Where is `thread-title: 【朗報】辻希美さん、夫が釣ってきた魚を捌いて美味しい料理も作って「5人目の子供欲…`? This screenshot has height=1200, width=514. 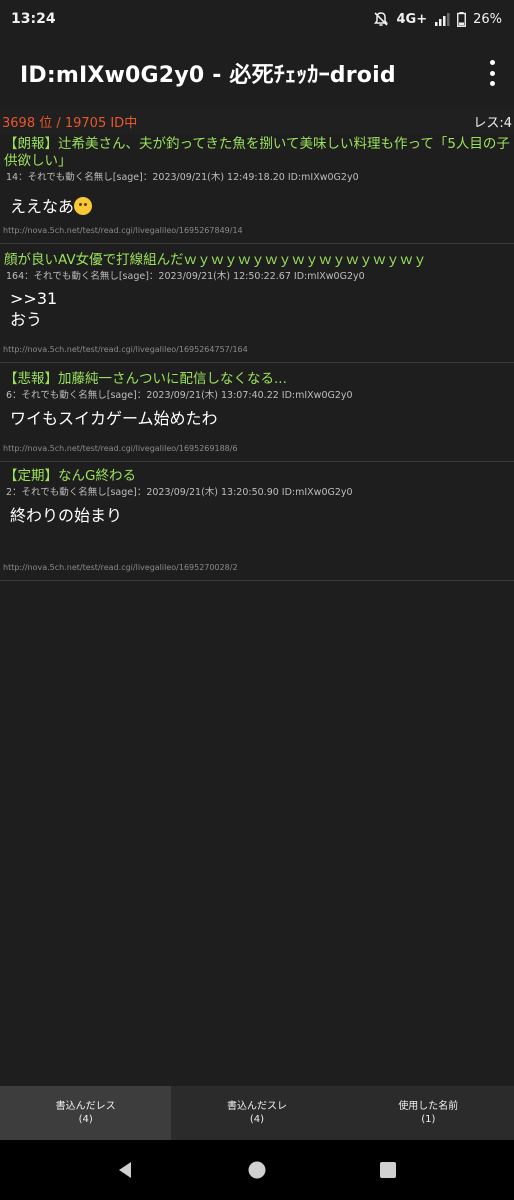
thread-title: 【朗報】辻希美さん、夫が釣ってきた魚を捌いて美味しい料理も作って「5人目の子供欲… is located at coordinates (257, 152).